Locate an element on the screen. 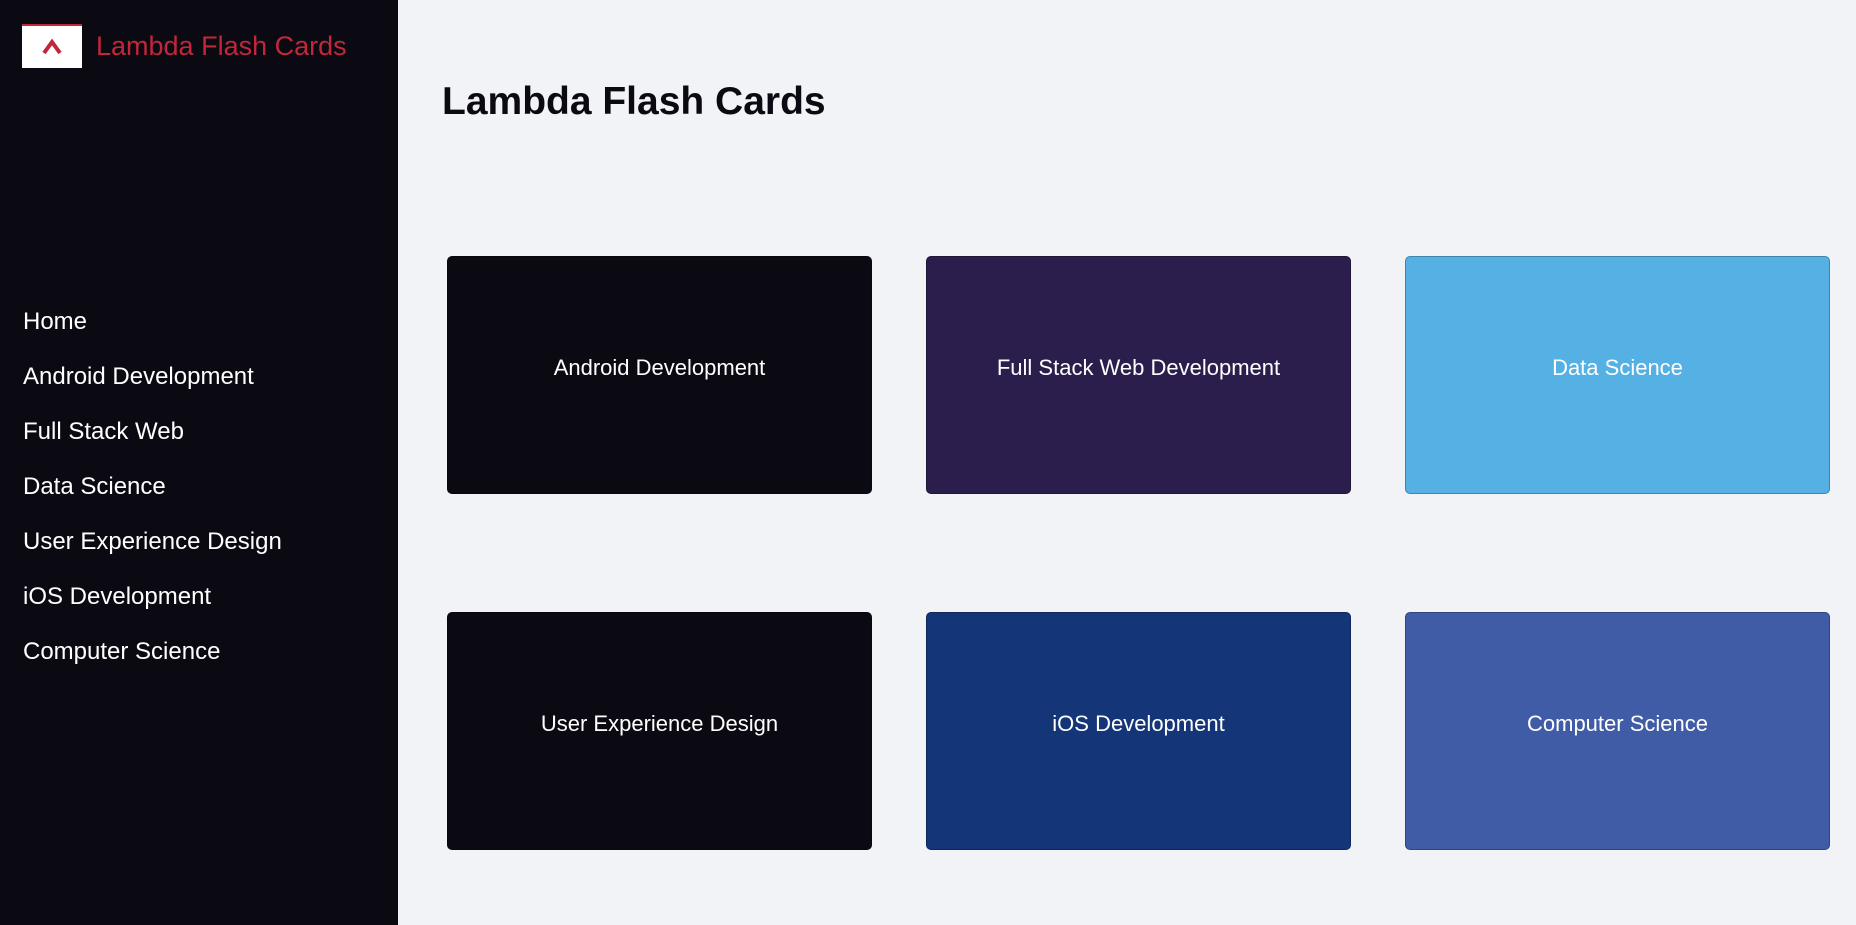 The width and height of the screenshot is (1856, 925). nav-link-full-stack-web: Full Stack Web is located at coordinates (103, 432).